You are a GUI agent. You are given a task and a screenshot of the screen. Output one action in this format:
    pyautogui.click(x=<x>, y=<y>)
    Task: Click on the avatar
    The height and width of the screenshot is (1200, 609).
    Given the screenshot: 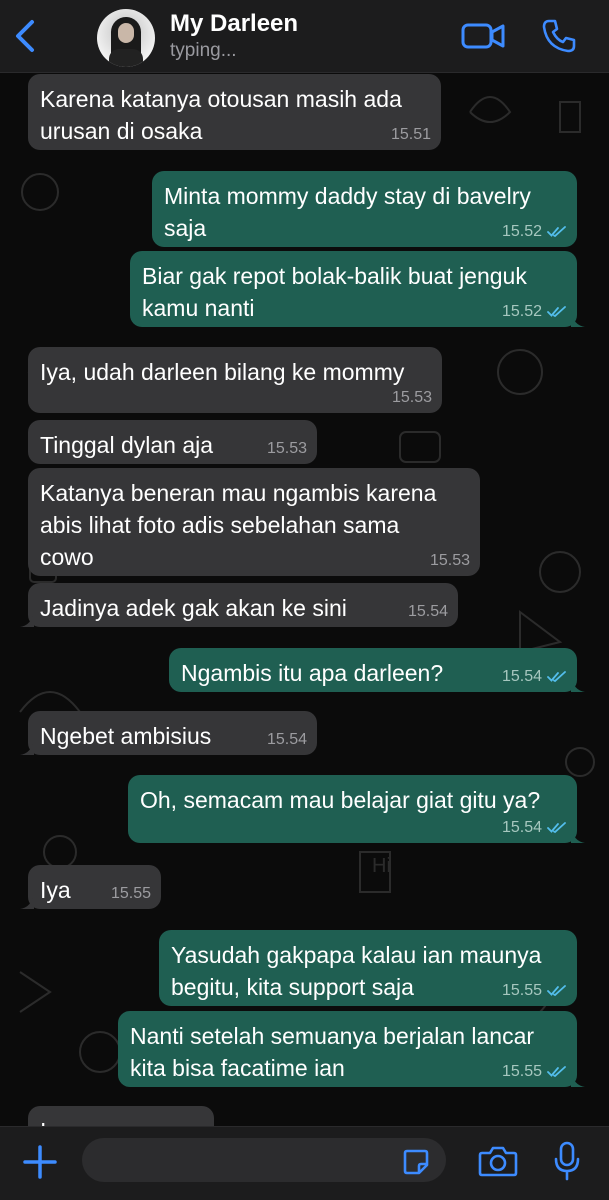 What is the action you would take?
    pyautogui.click(x=126, y=38)
    